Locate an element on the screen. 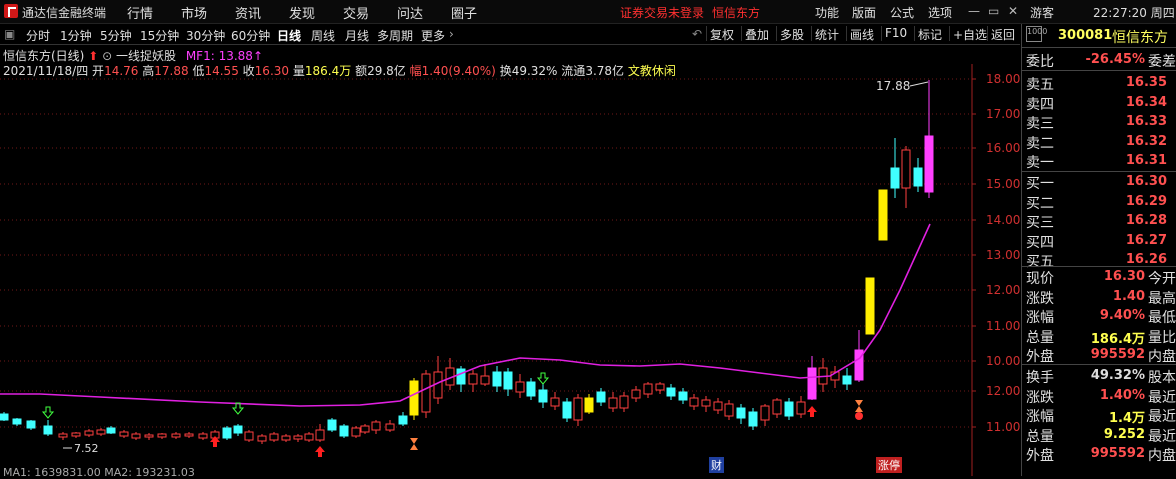 This screenshot has width=1176, height=479. stat-extra-label: 今开 is located at coordinates (1162, 279).